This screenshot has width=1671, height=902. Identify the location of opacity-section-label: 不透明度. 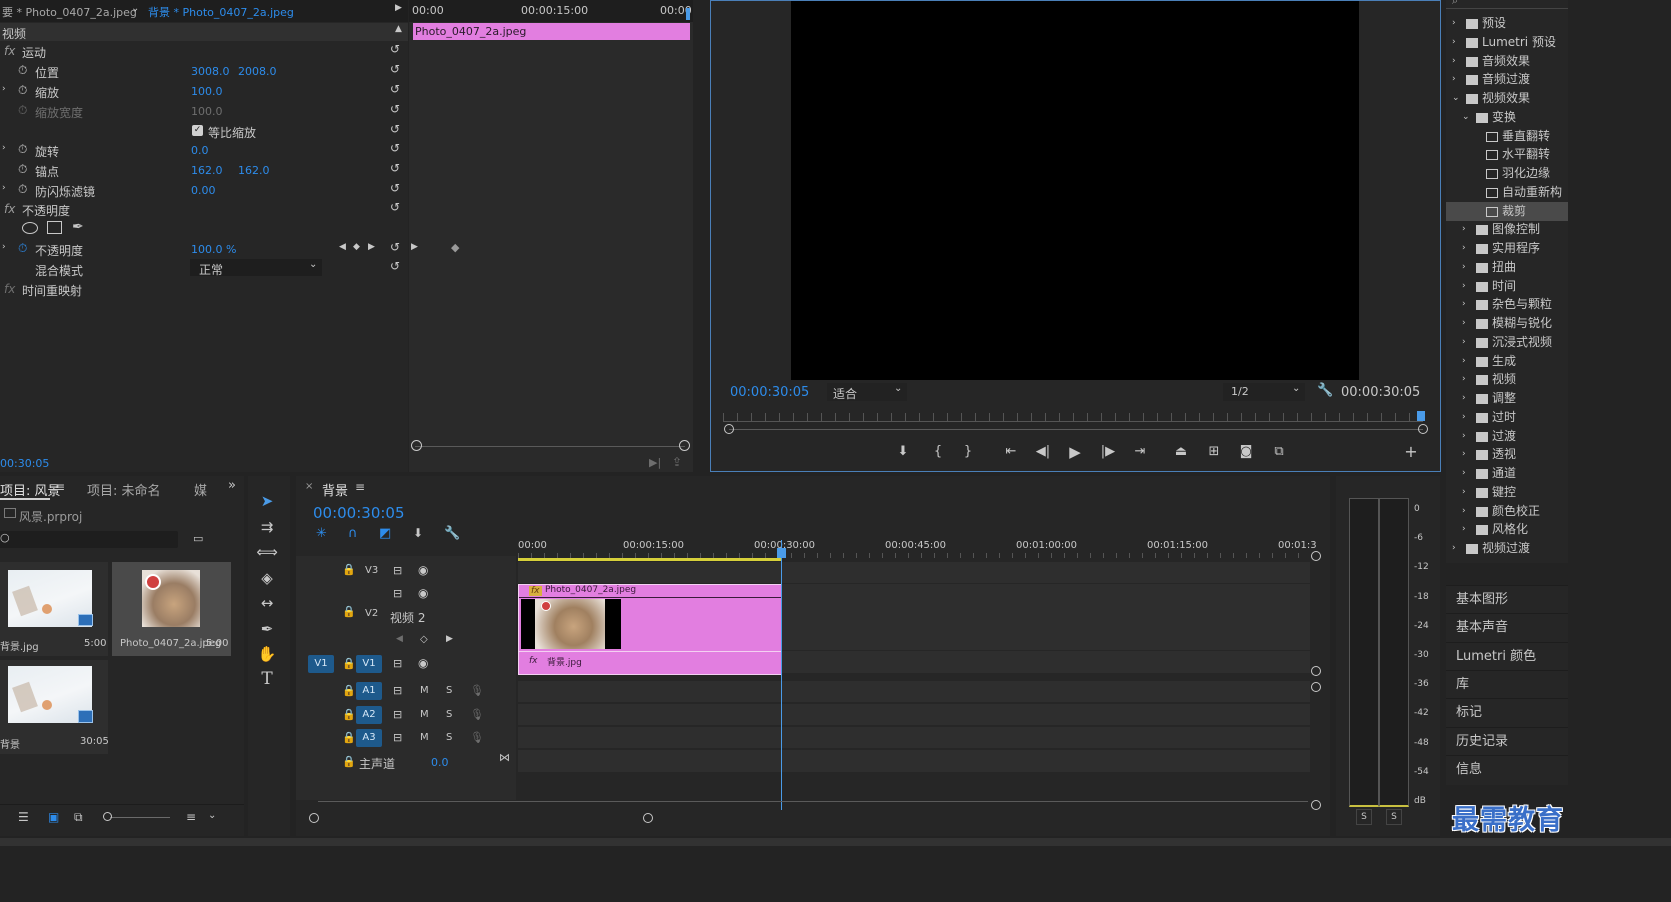
(46, 210).